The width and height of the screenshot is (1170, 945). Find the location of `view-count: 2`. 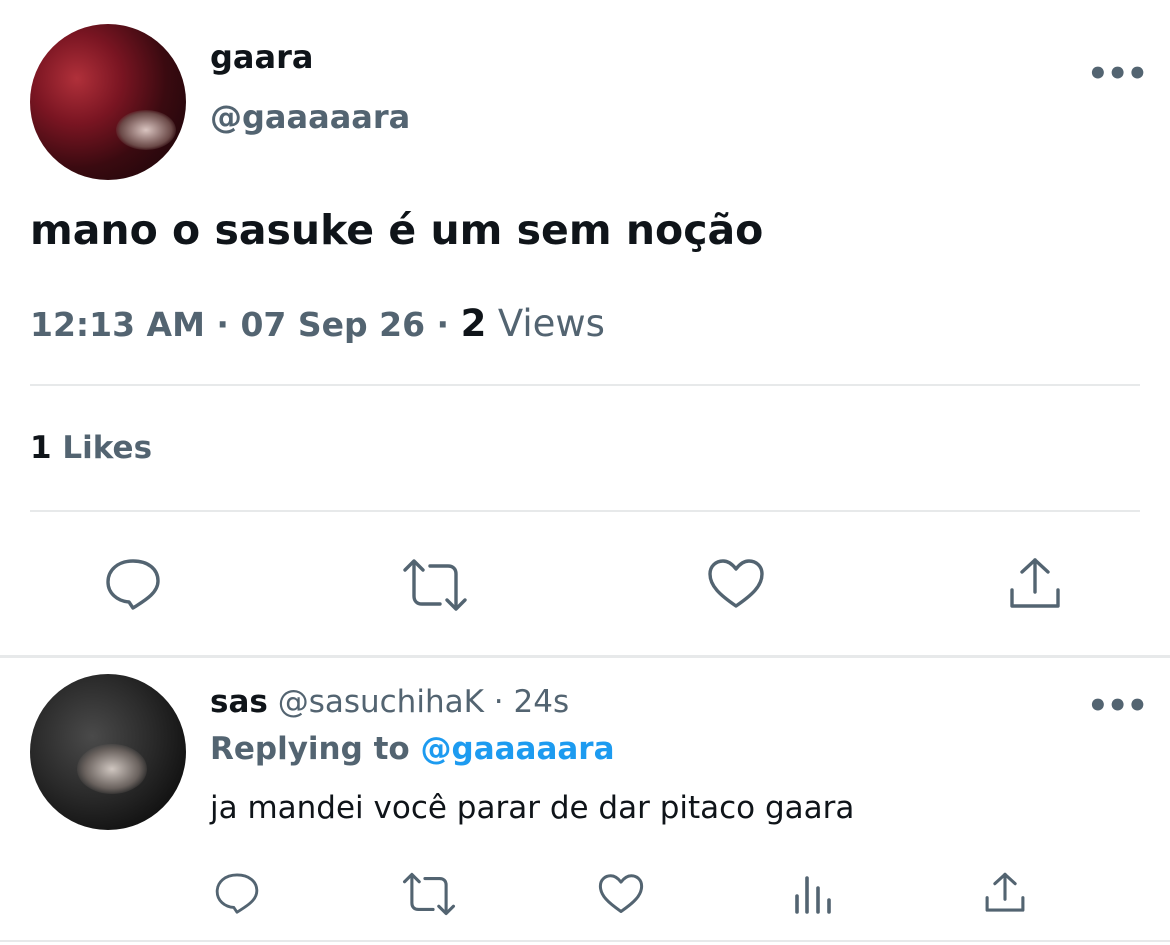

view-count: 2 is located at coordinates (473, 323).